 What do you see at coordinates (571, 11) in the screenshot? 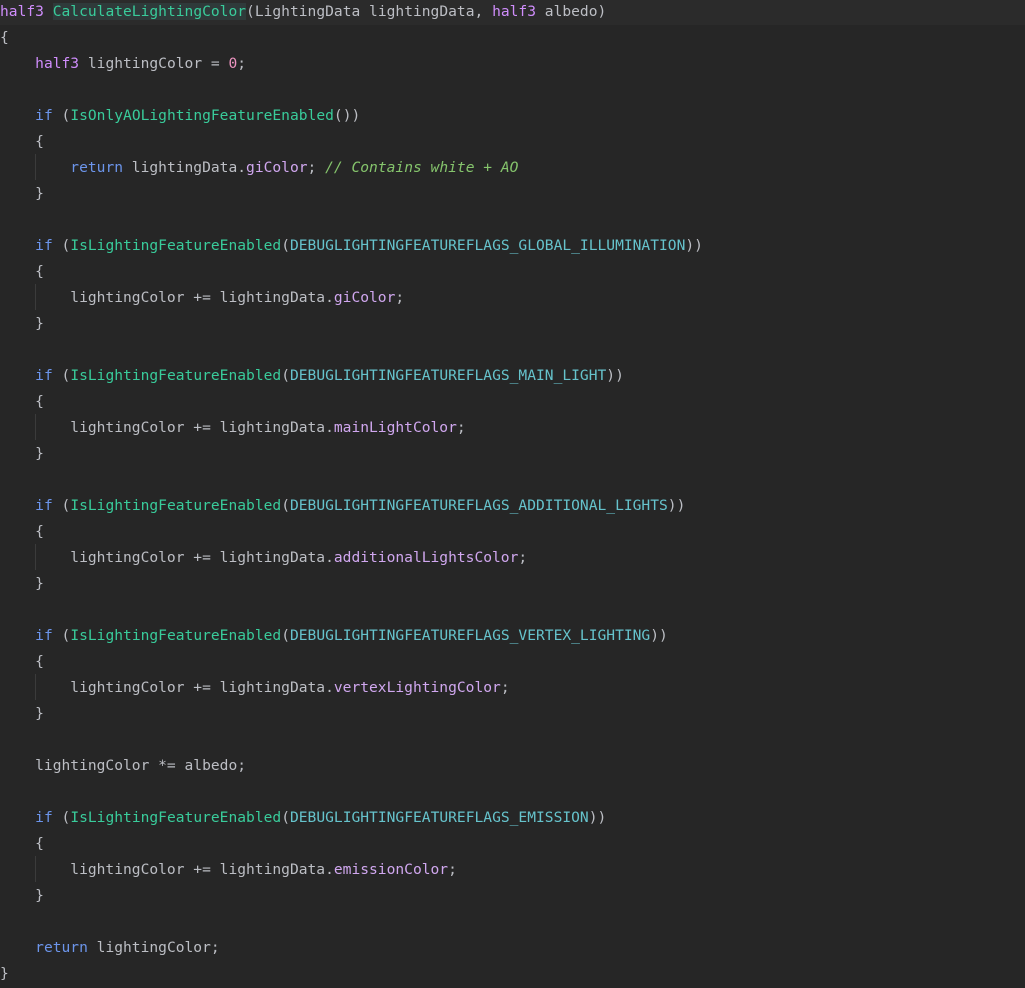
I see `code-token: albedo)` at bounding box center [571, 11].